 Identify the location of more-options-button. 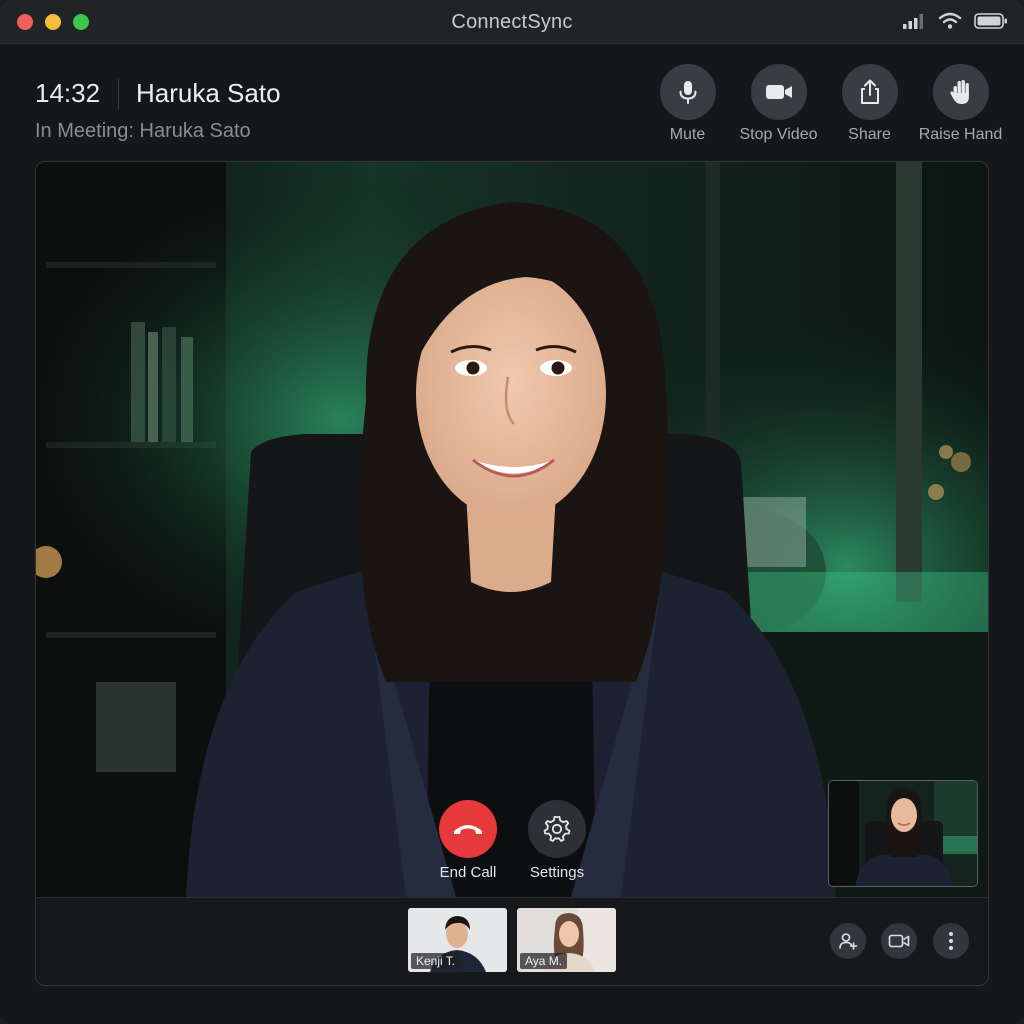
(951, 941).